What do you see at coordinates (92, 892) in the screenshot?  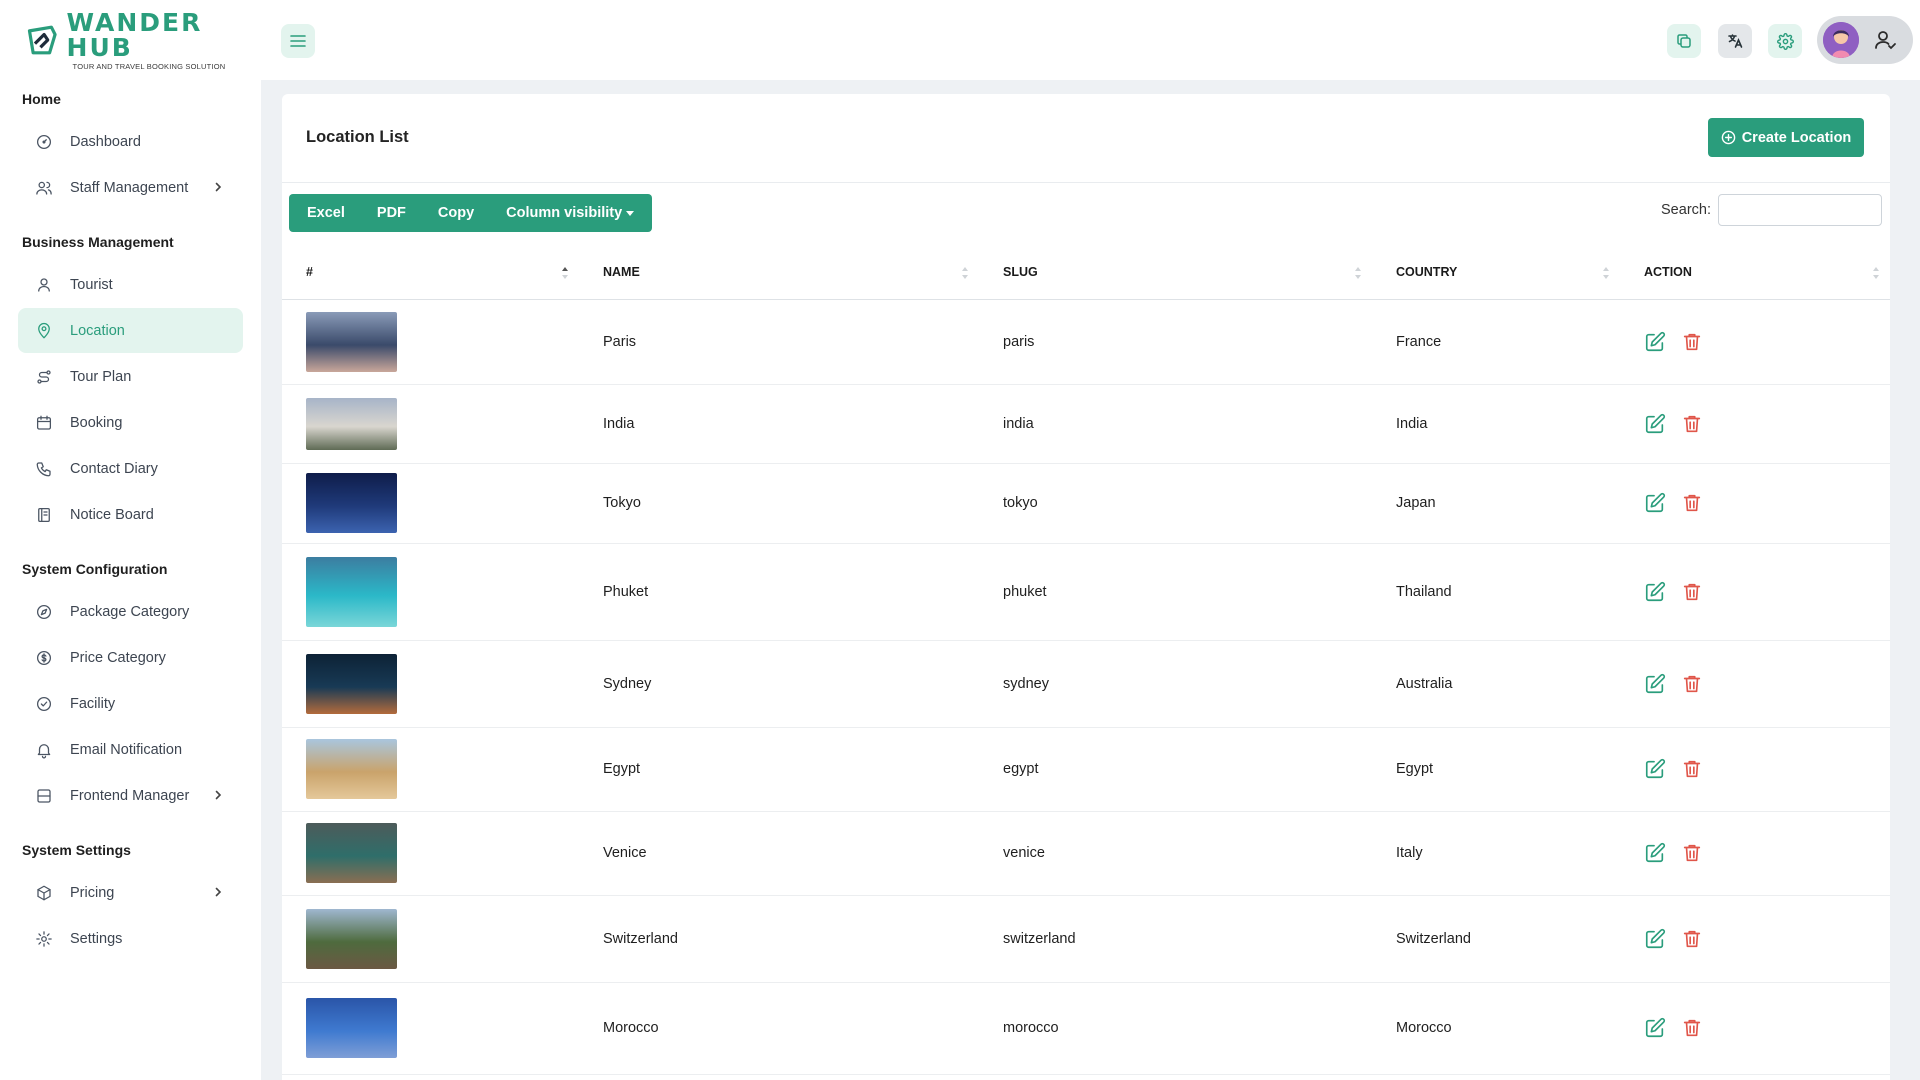 I see `sidebar-item-label: Pricing` at bounding box center [92, 892].